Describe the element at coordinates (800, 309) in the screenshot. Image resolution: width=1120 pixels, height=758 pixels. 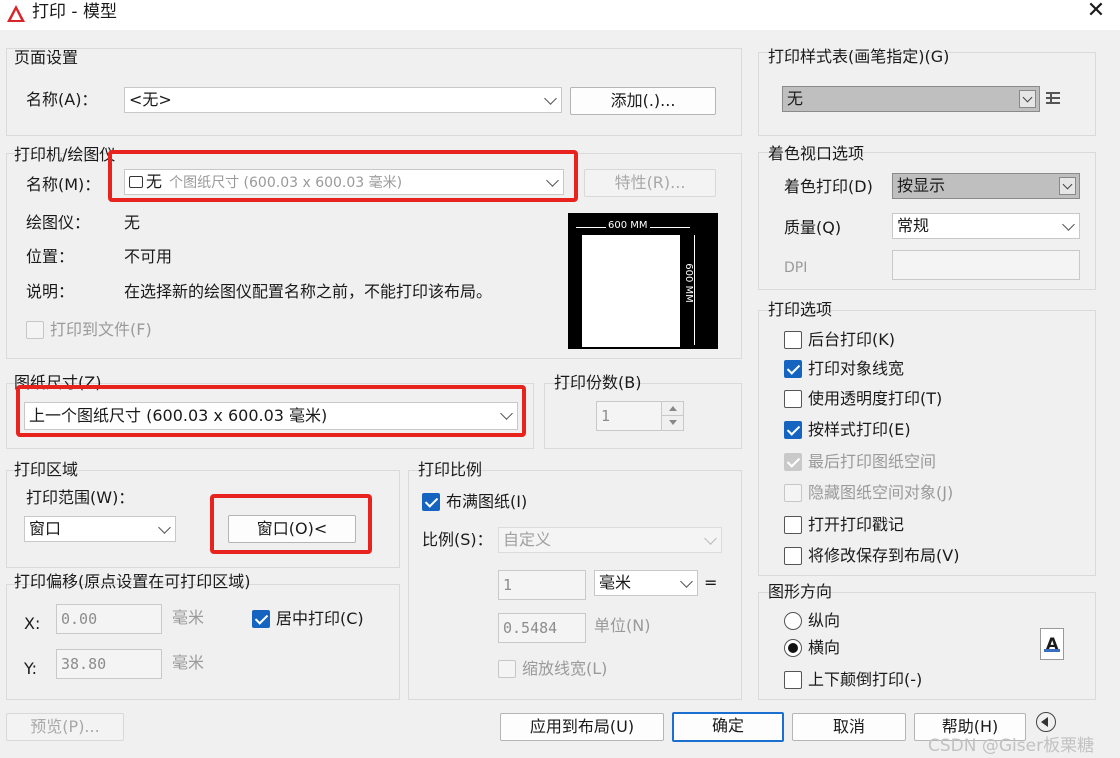
I see `plot-options-title: 打印选项` at that location.